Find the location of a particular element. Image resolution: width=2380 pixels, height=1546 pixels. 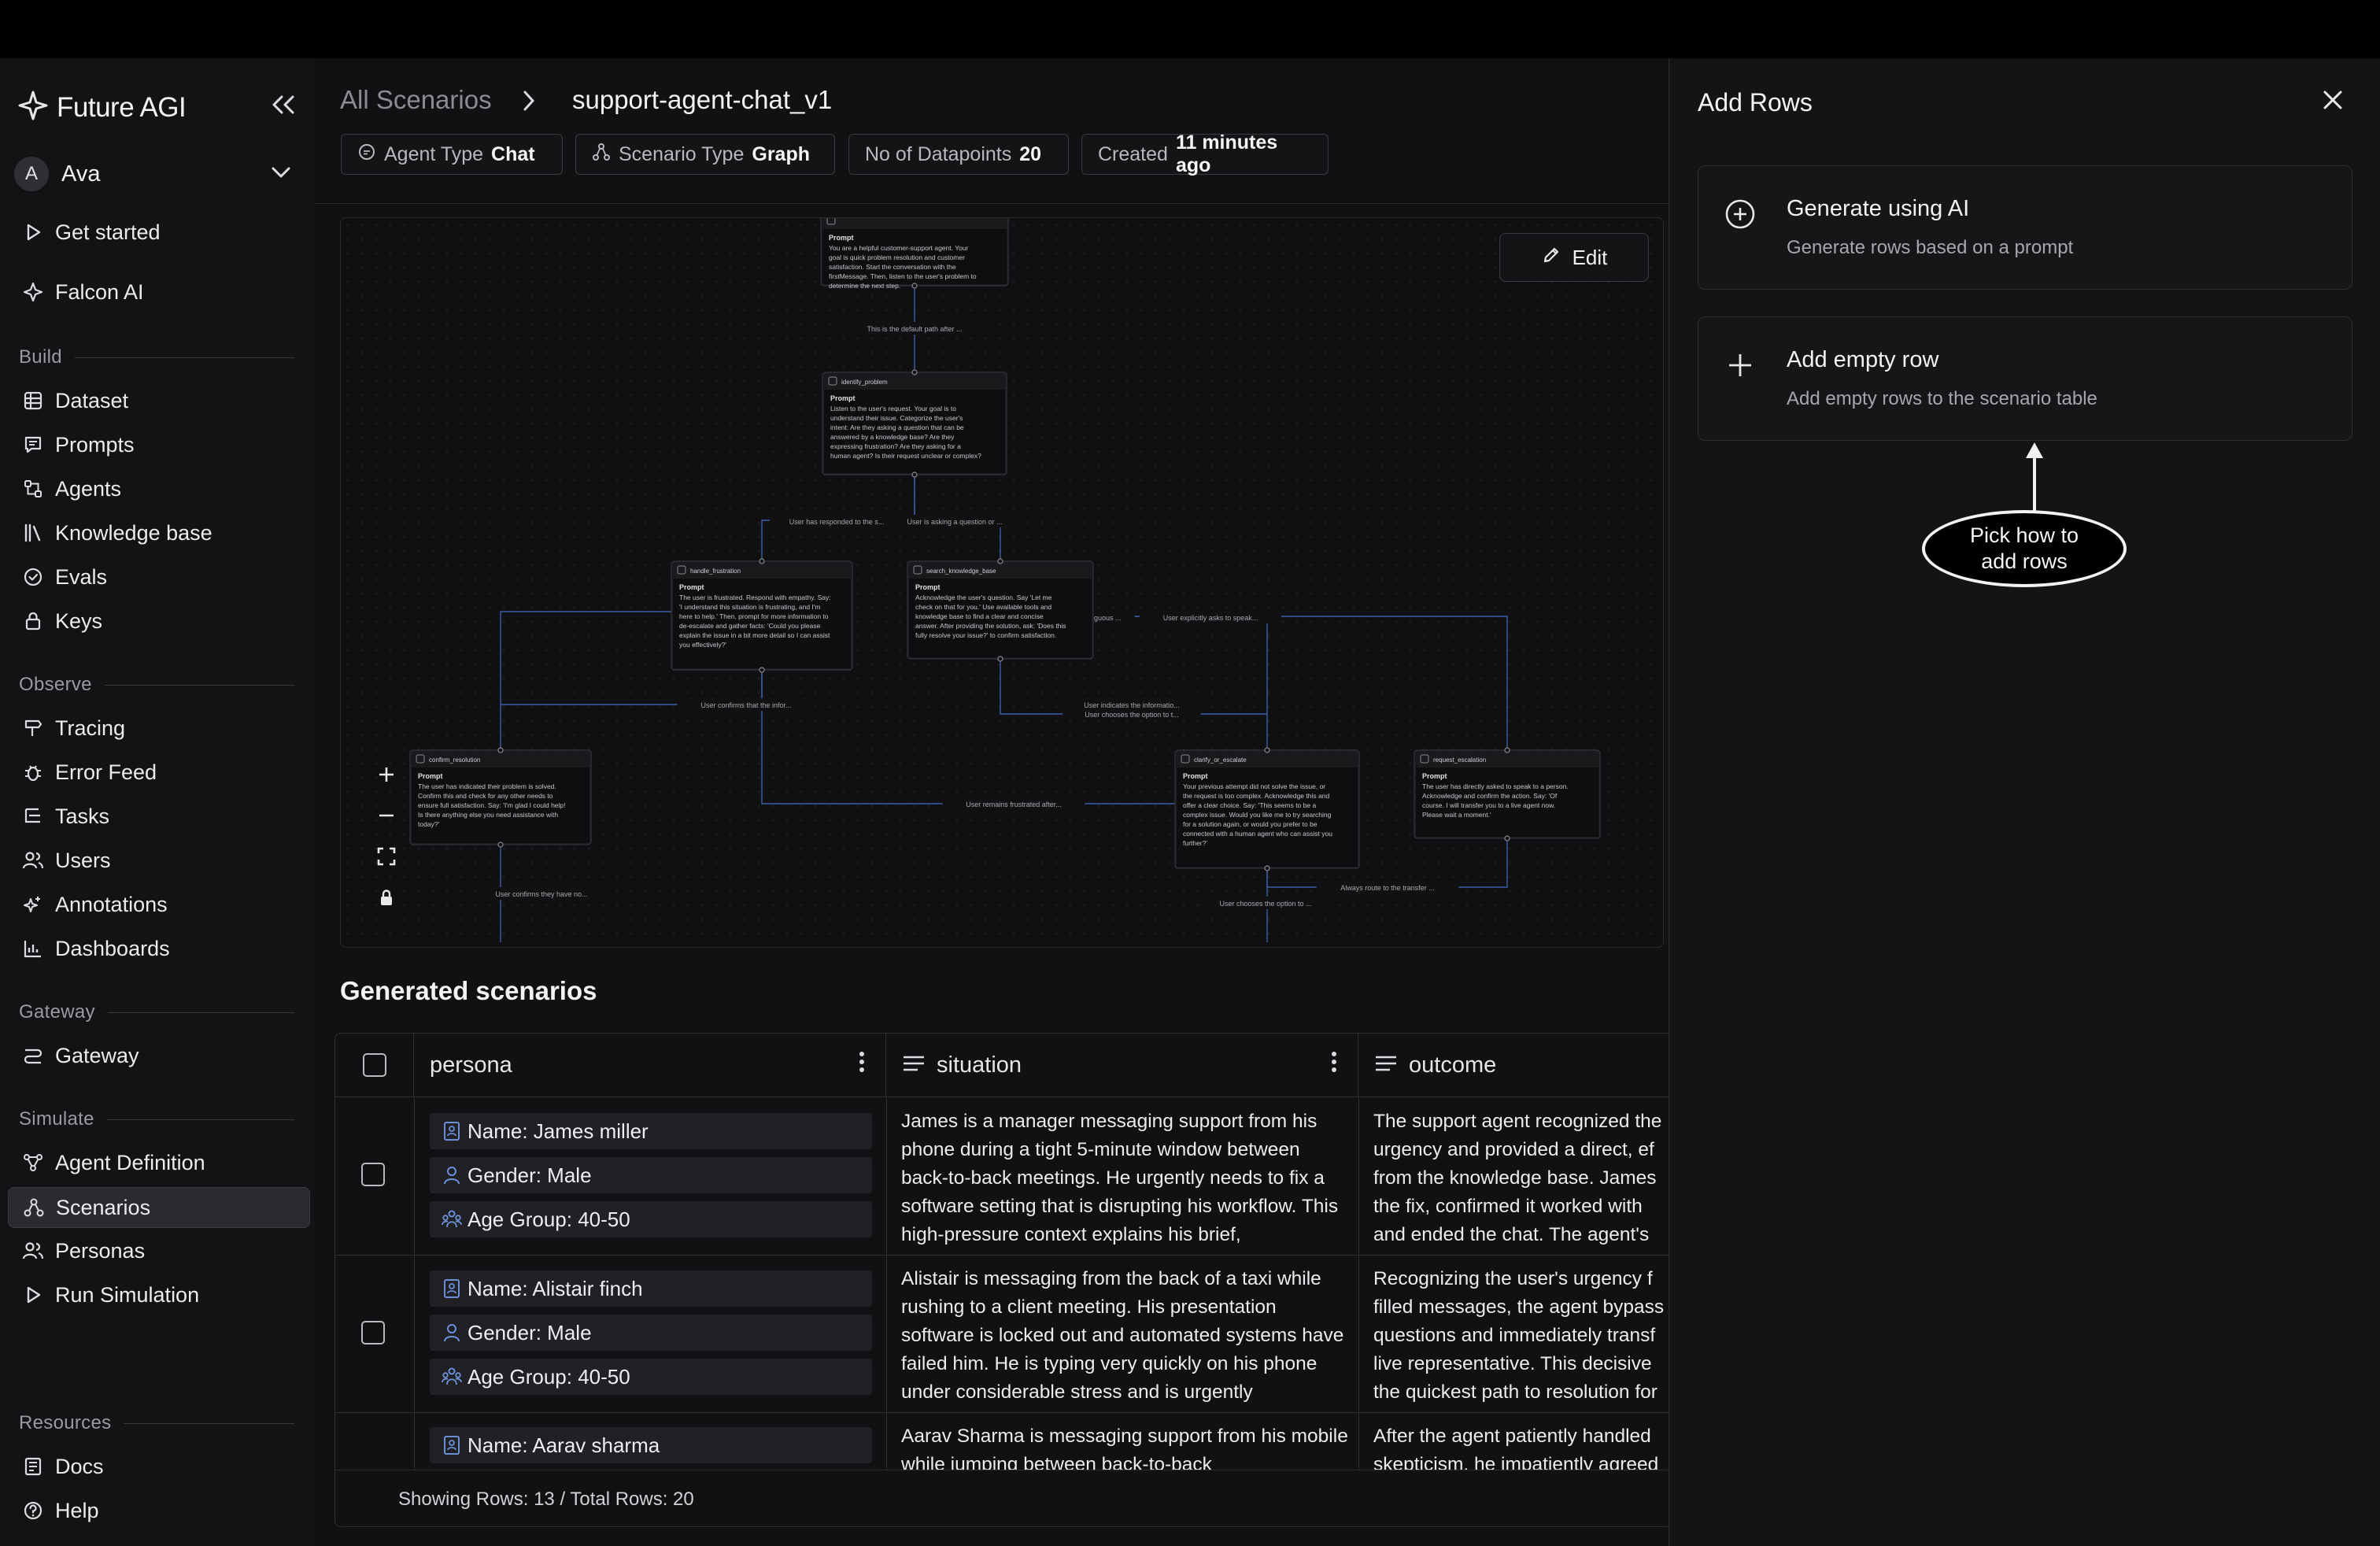

nav-prompts: Prompts is located at coordinates (158, 444).